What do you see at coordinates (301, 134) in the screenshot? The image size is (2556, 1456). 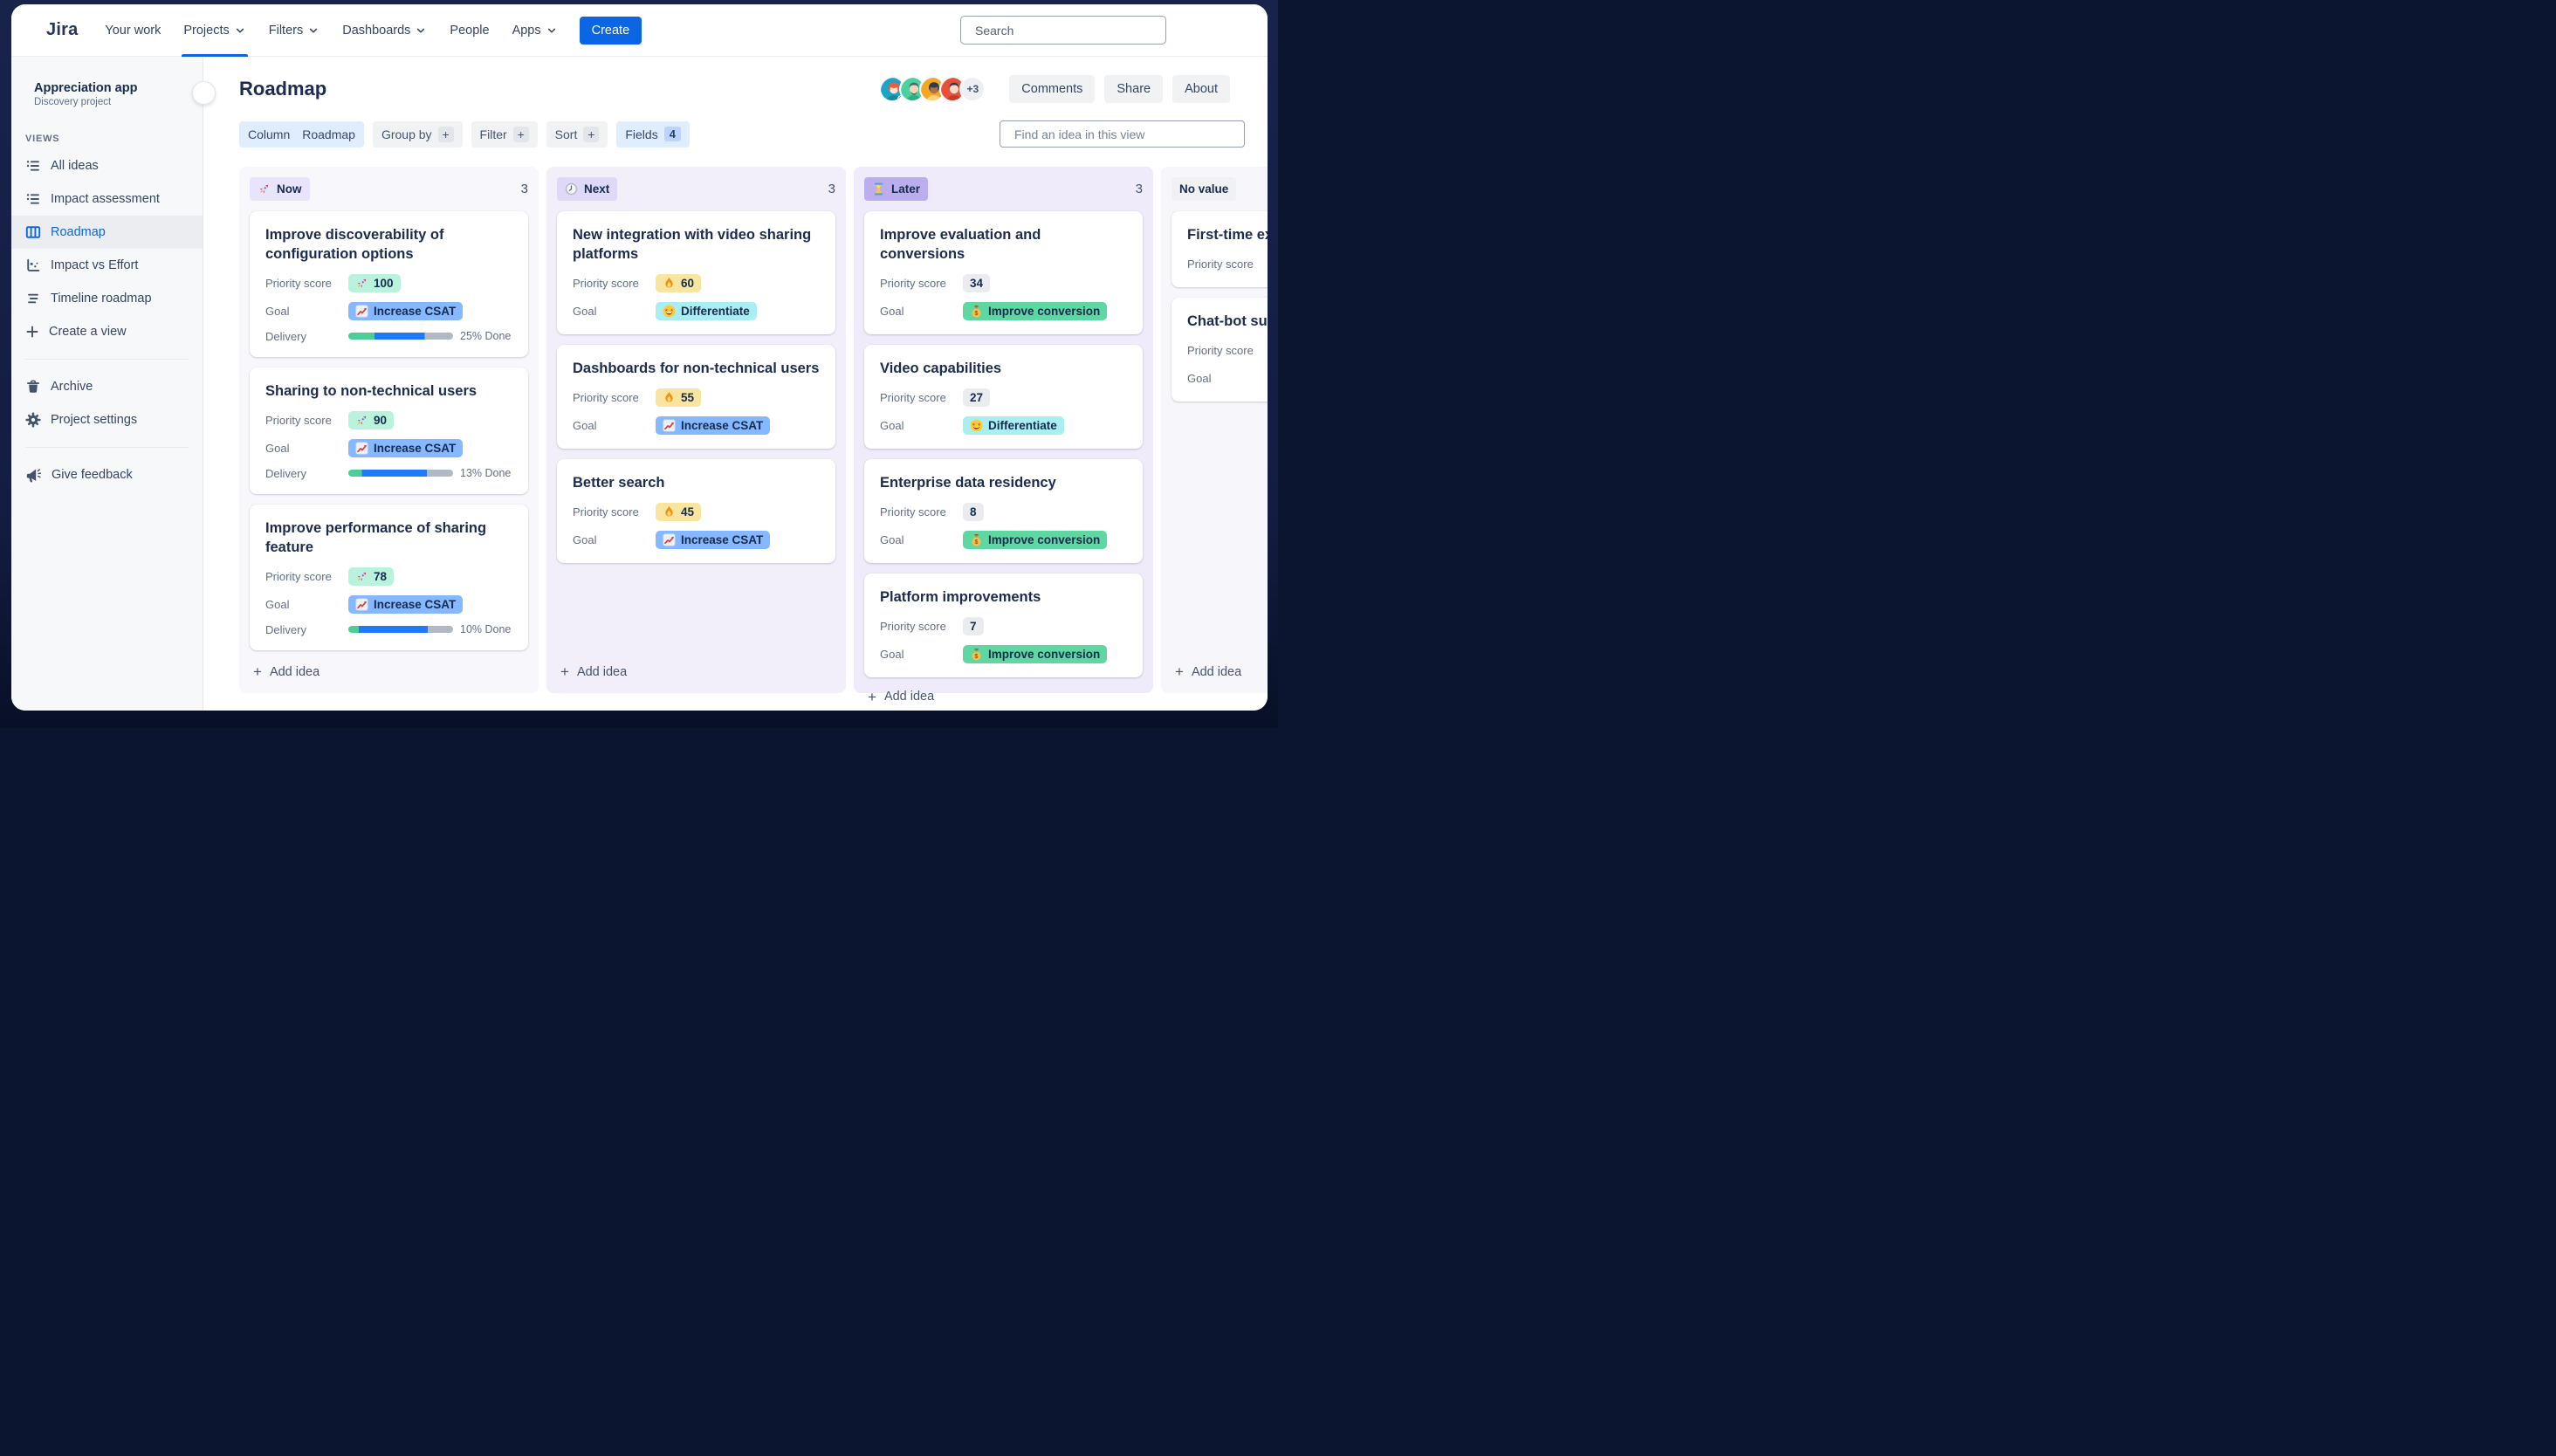 I see `column-grouping-chip: Column Roadmap` at bounding box center [301, 134].